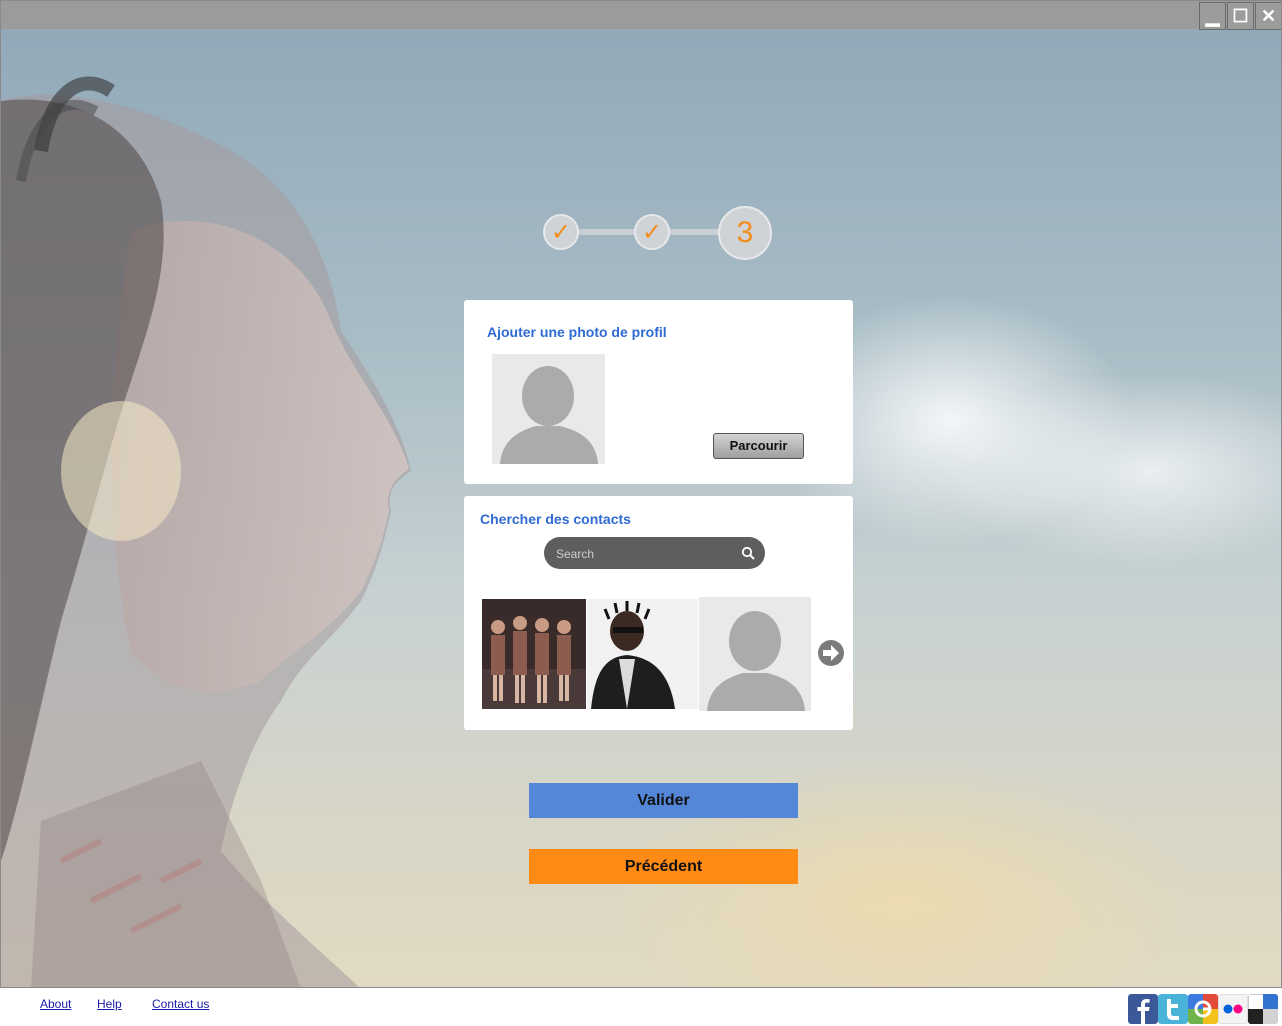 The image size is (1282, 1026). I want to click on step-indicator: ✓ ✓ 3, so click(661, 236).